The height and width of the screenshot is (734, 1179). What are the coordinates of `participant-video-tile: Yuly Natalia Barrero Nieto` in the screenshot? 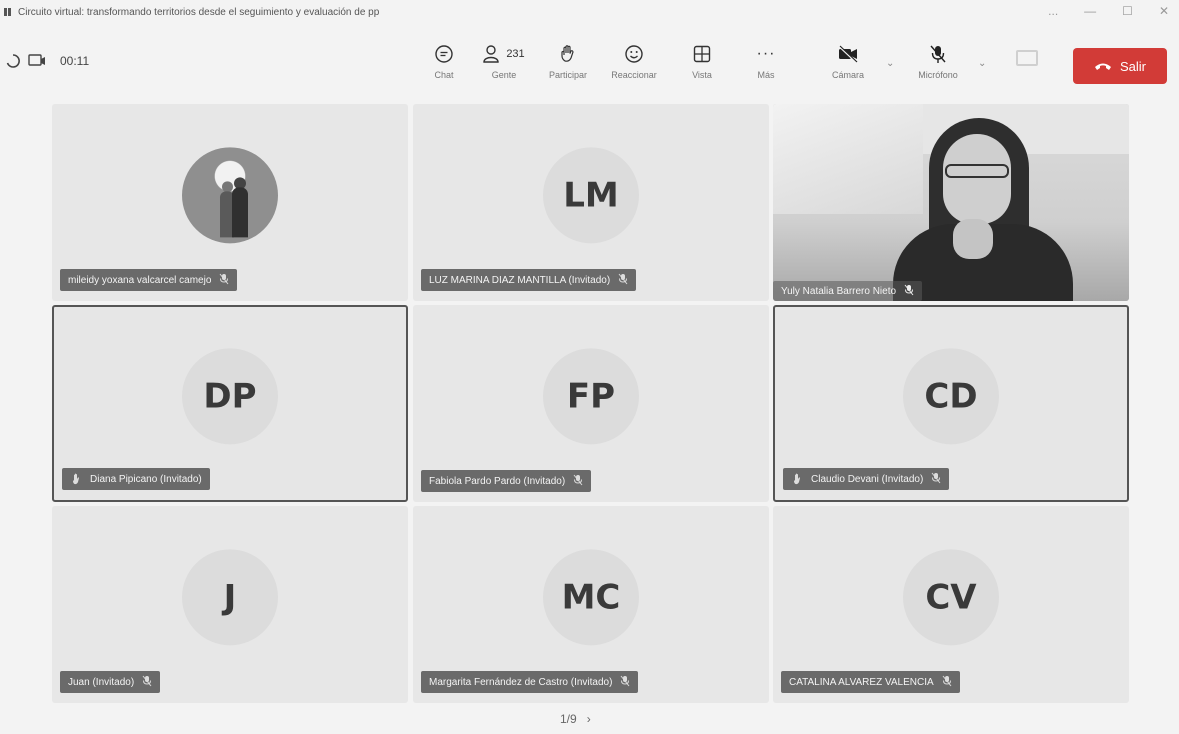 It's located at (951, 202).